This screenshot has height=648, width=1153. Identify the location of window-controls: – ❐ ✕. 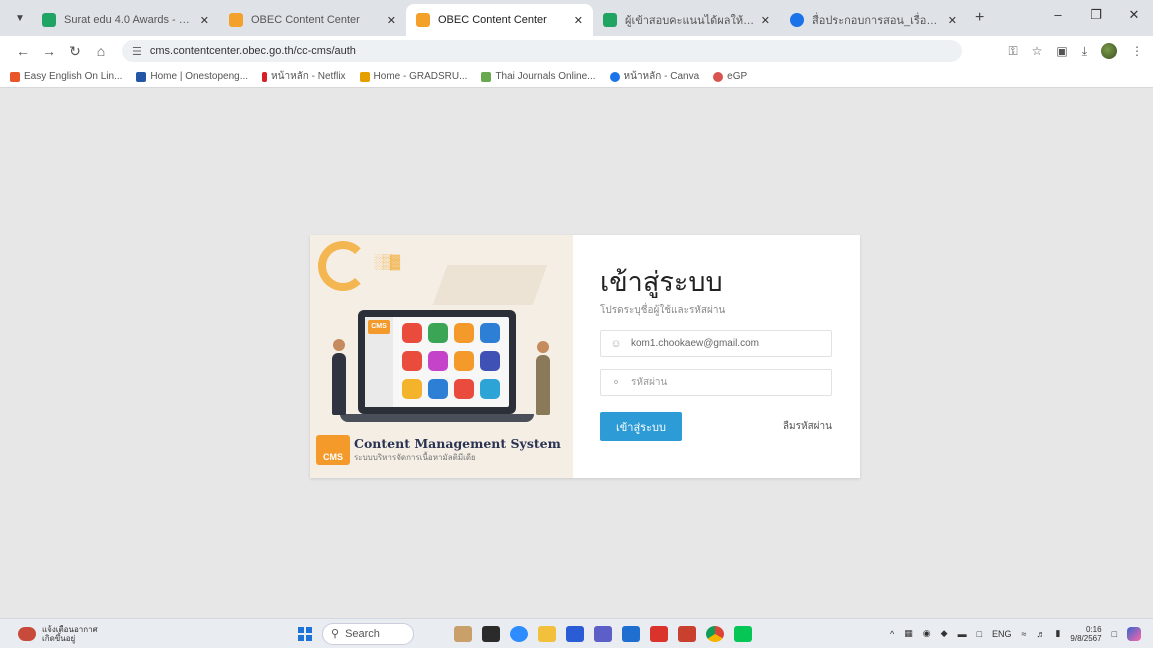
(1096, 15).